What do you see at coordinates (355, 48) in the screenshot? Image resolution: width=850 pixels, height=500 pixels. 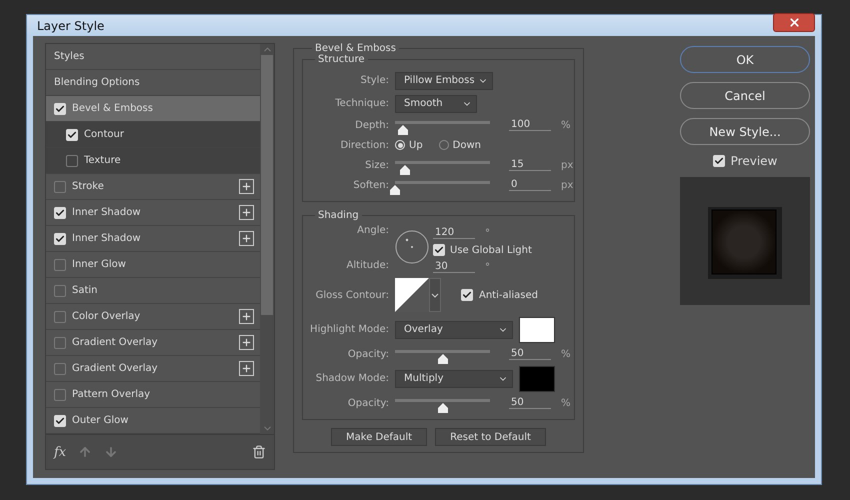 I see `group-title: Bevel & Emboss` at bounding box center [355, 48].